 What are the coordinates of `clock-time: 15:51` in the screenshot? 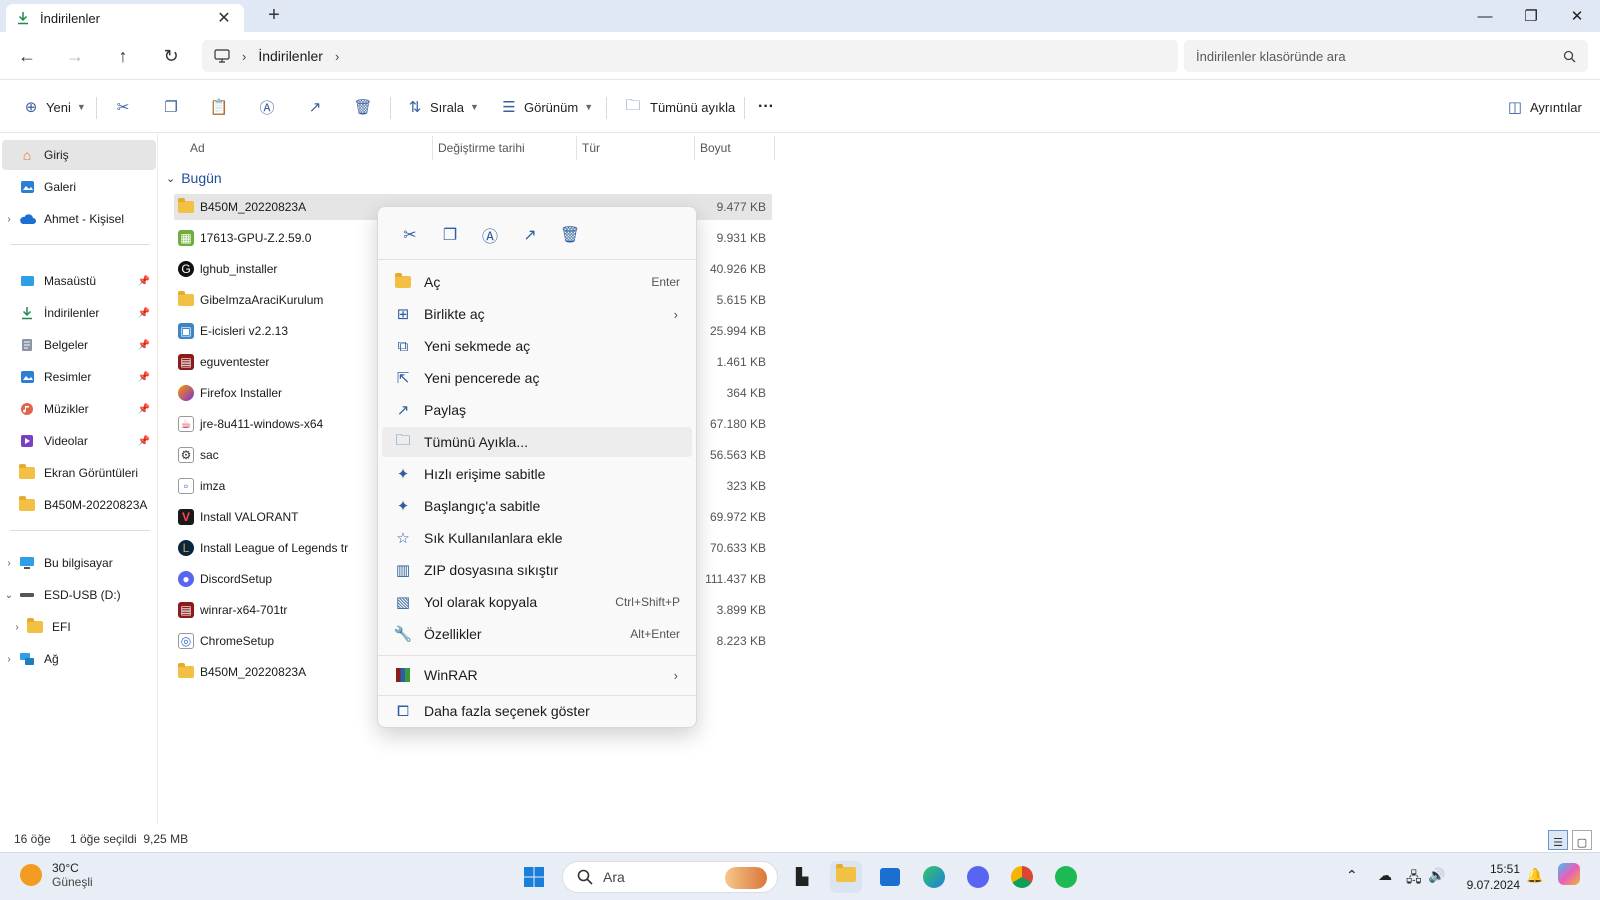 It's located at (1504, 869).